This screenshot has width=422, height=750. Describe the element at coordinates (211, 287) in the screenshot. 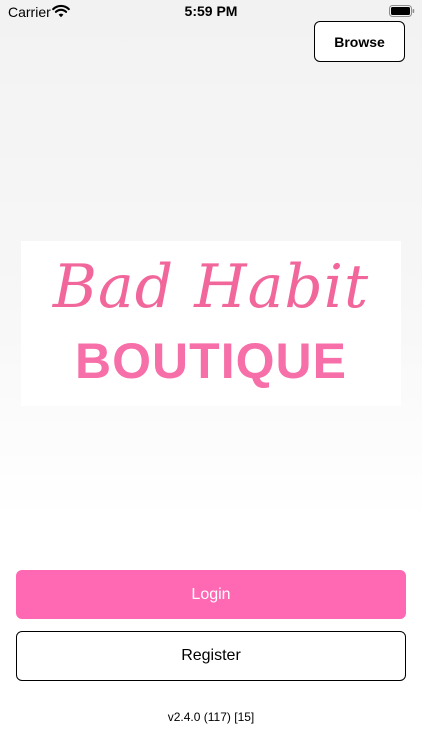

I see `logo-script-text: Bad Habit` at that location.